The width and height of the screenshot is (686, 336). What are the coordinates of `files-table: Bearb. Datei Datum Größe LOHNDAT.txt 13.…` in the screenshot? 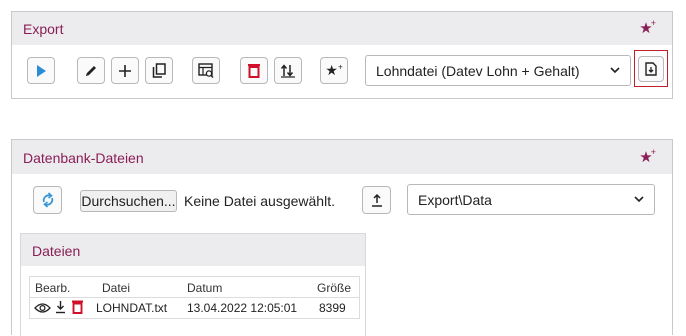 It's located at (194, 297).